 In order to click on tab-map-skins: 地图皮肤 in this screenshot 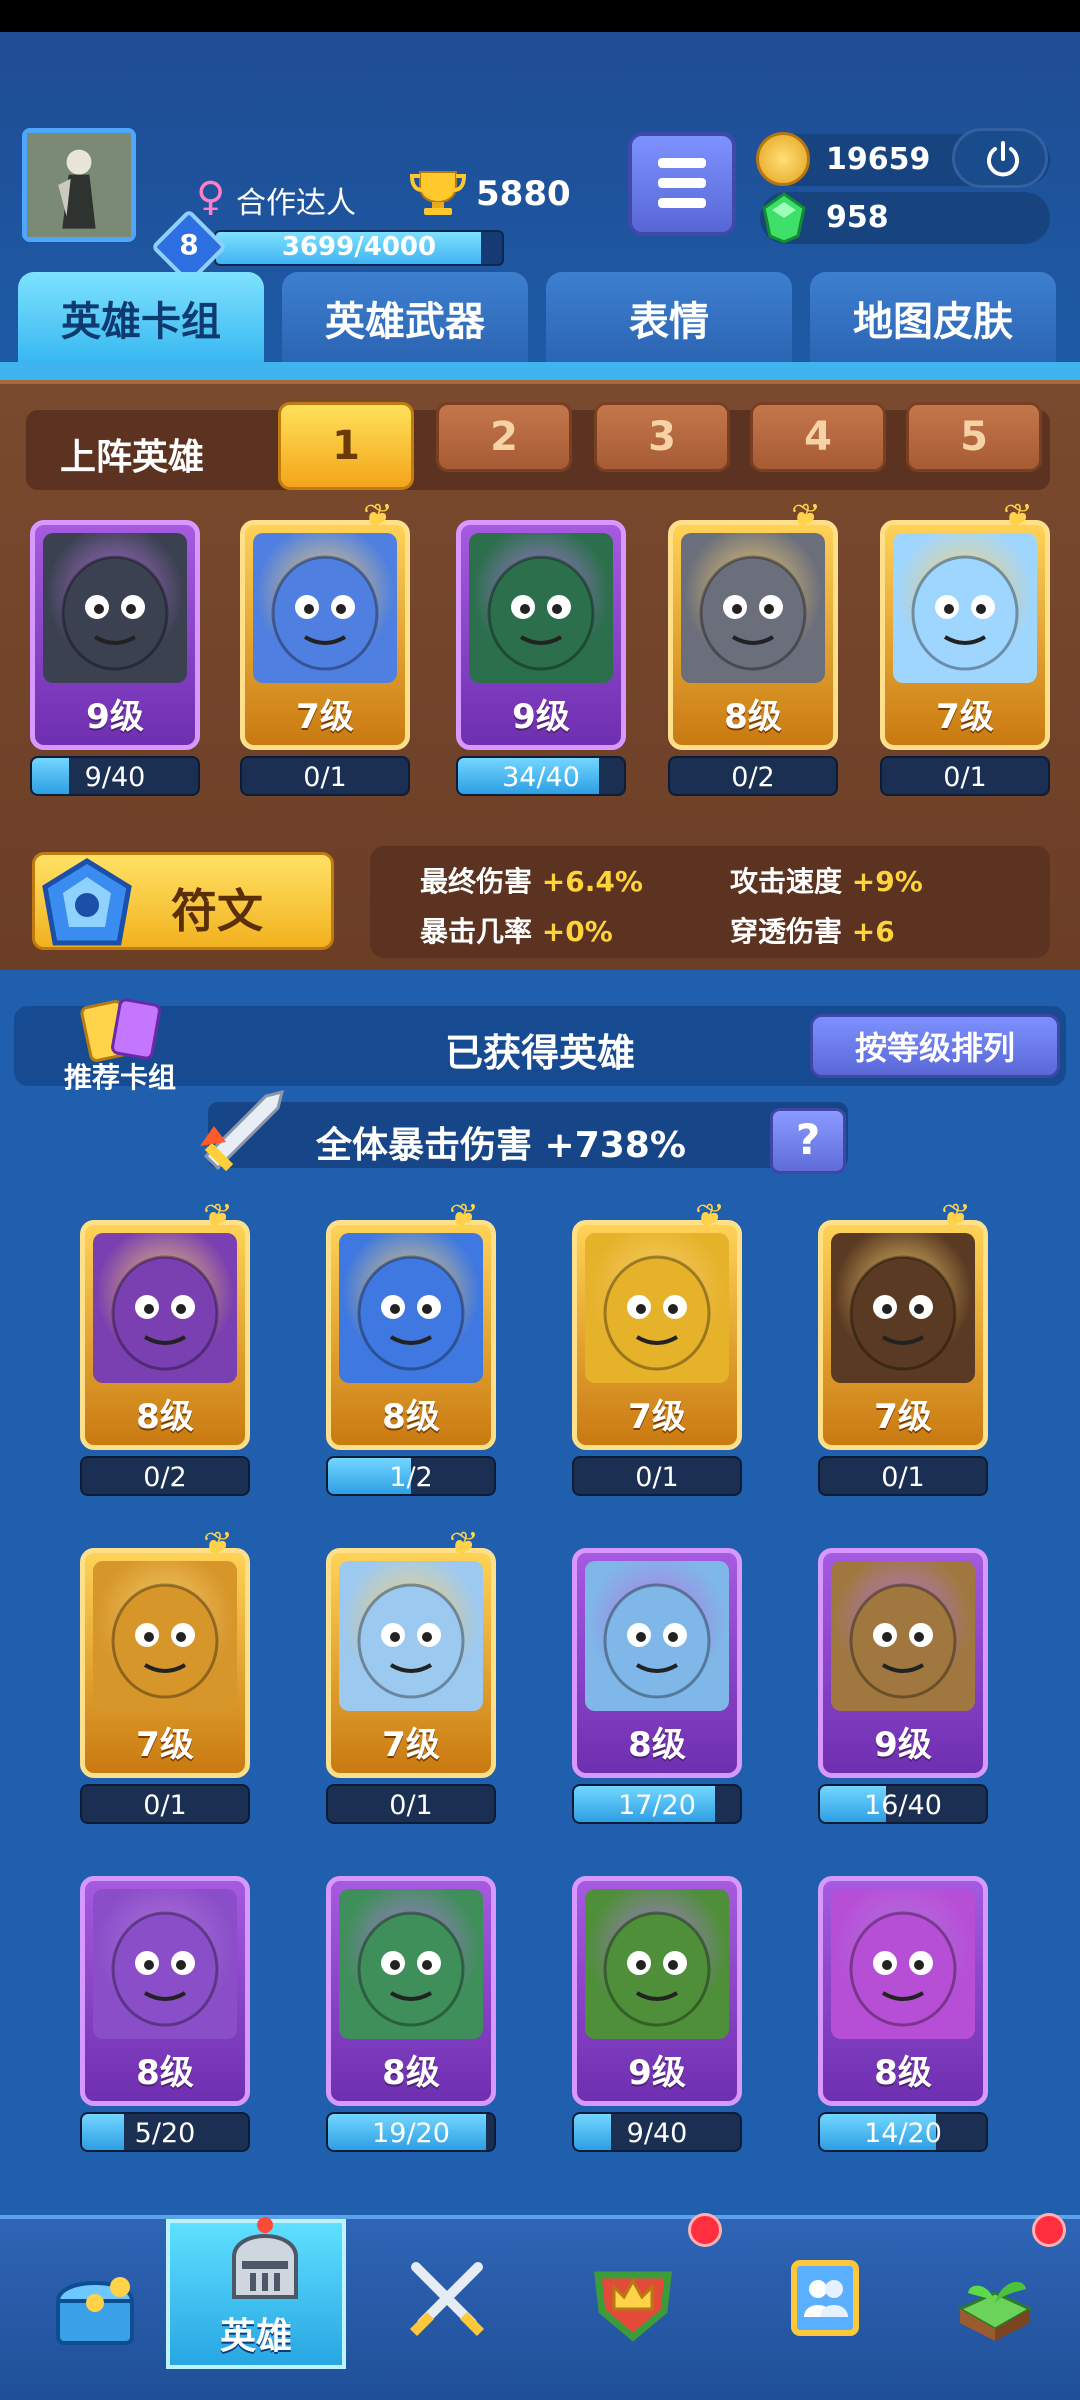, I will do `click(933, 318)`.